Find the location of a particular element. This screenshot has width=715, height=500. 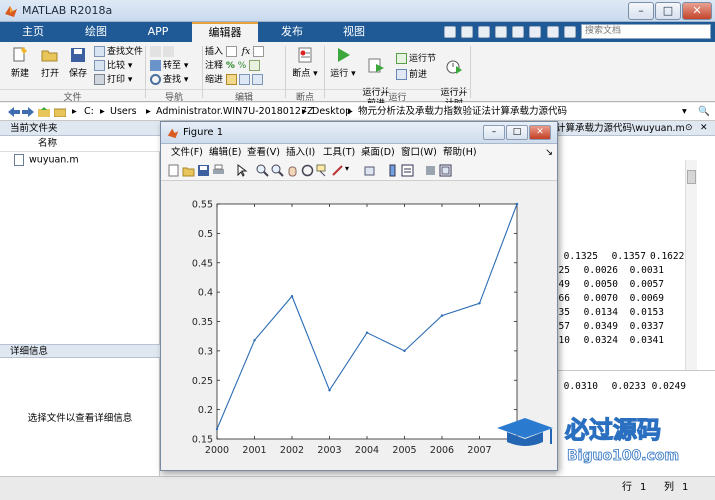

insert-row: 插入 fx is located at coordinates (245, 52).